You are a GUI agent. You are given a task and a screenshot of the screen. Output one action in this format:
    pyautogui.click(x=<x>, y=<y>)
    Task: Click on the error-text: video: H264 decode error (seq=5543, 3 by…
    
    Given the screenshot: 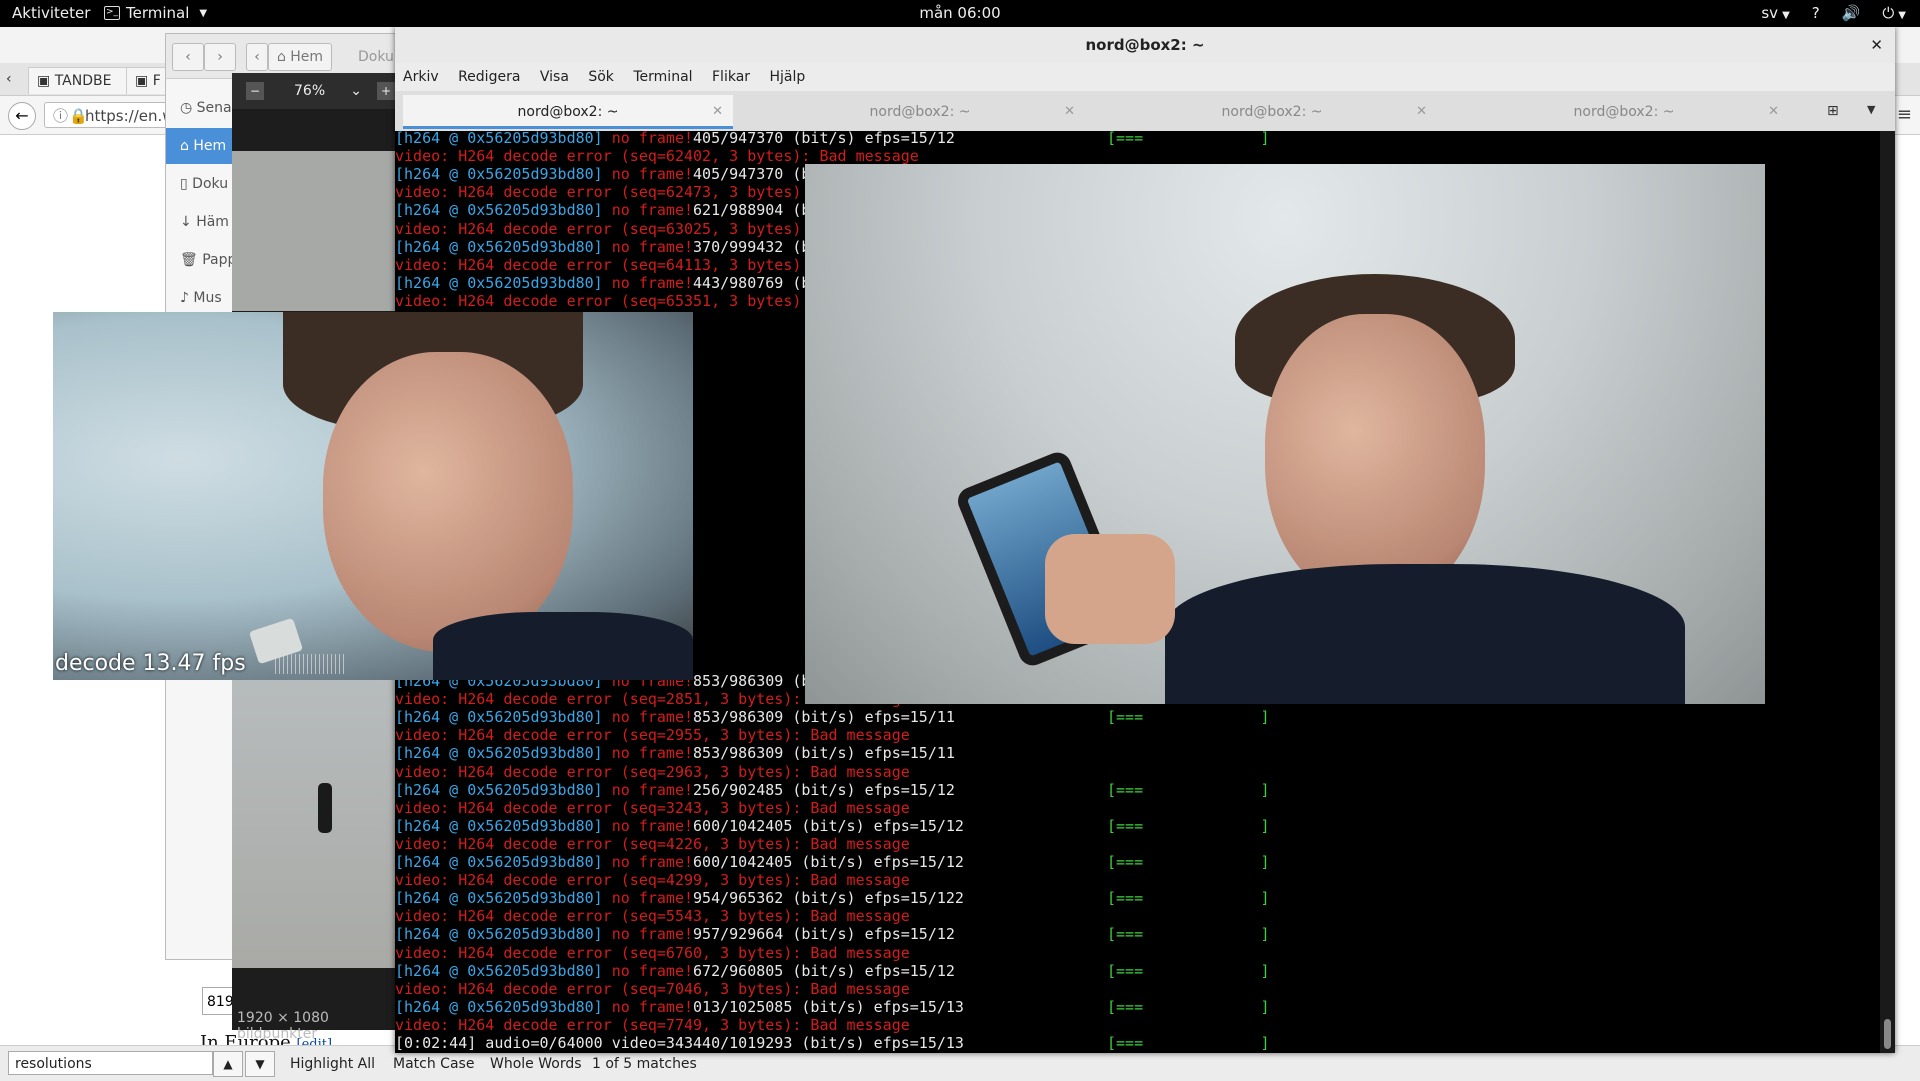 What is the action you would take?
    pyautogui.click(x=652, y=916)
    